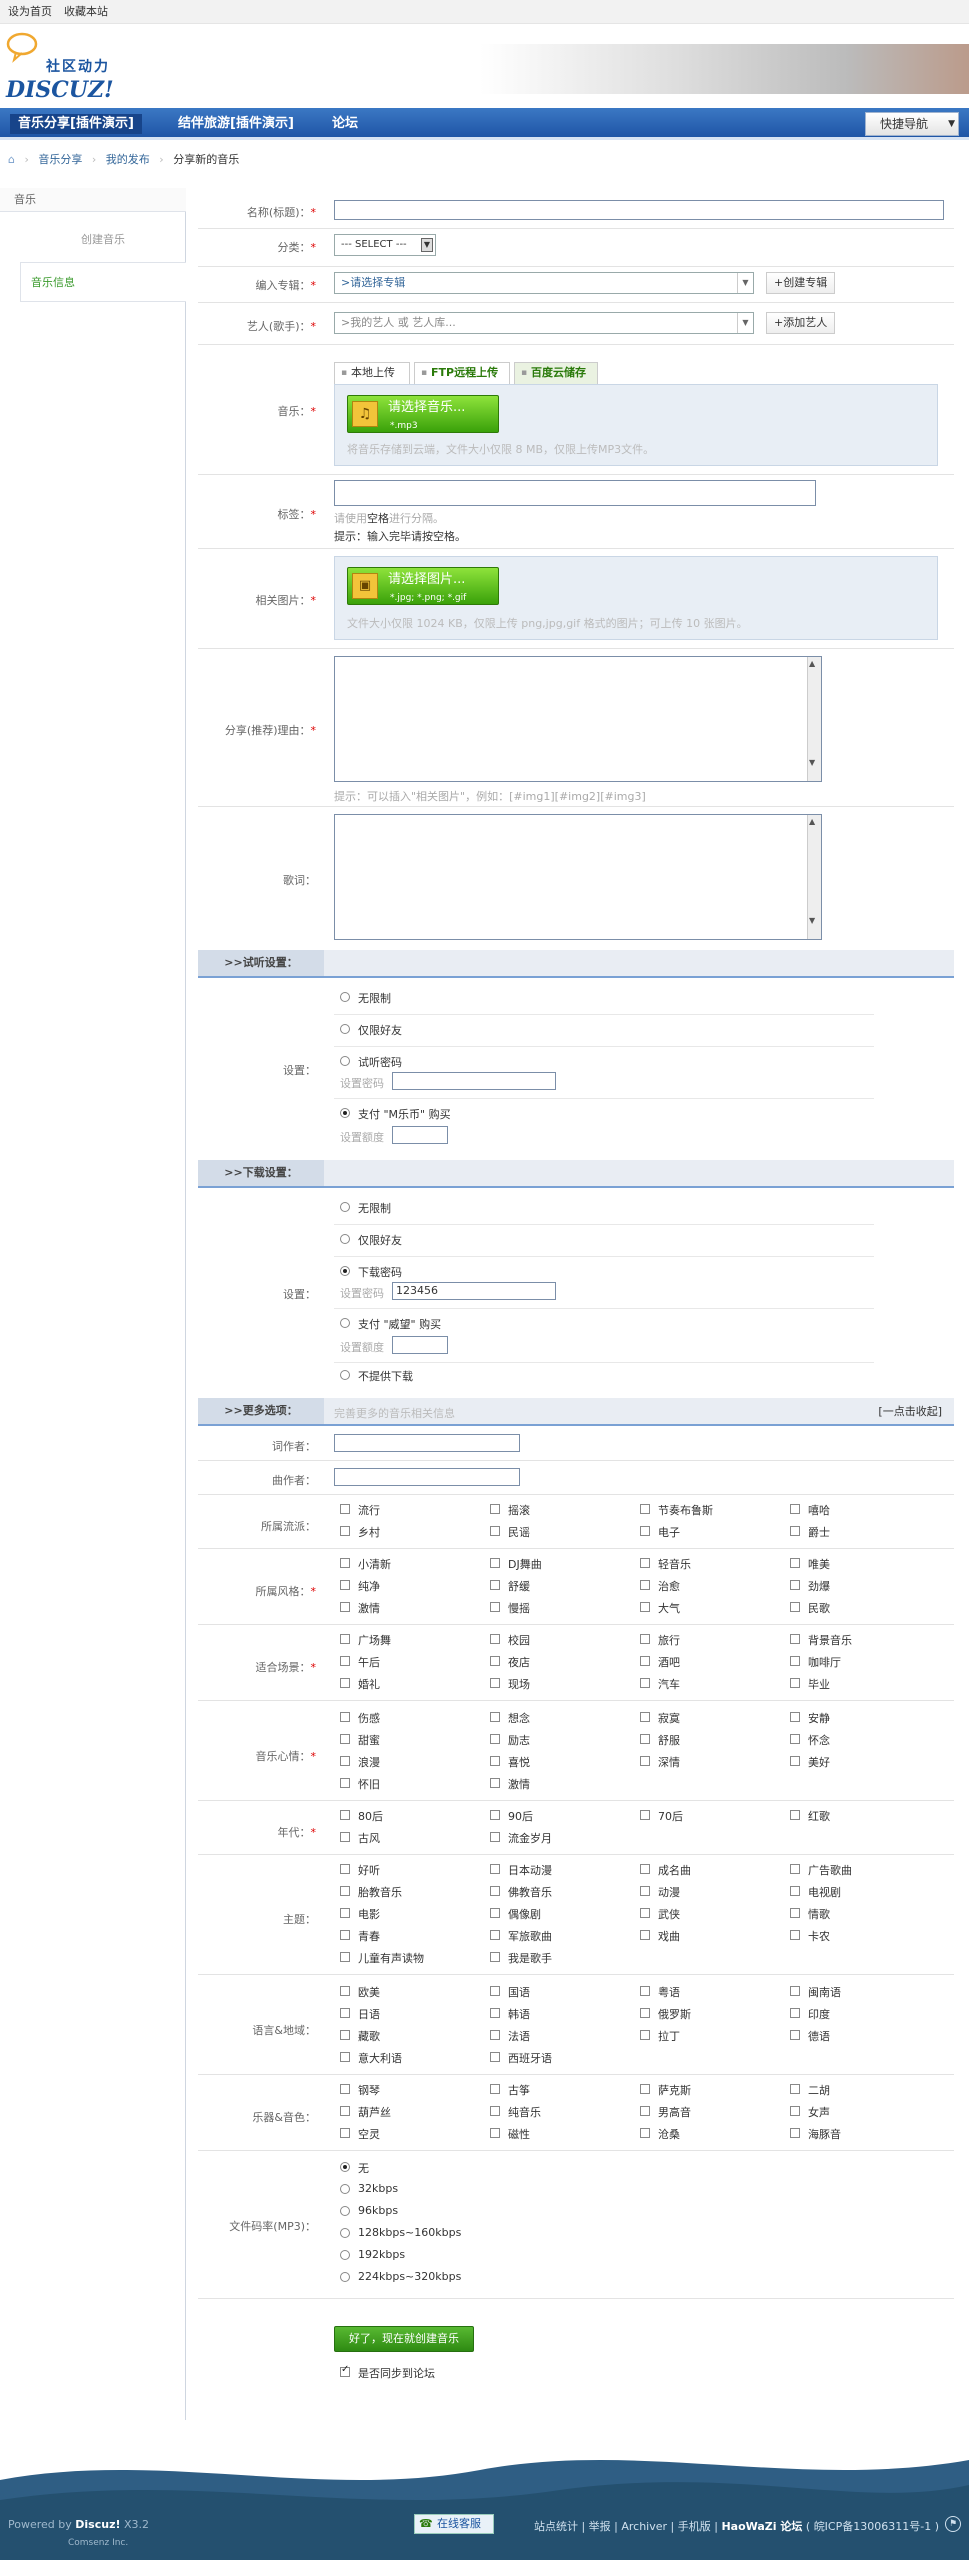 The image size is (969, 2560). I want to click on nav-music-share: 音乐分享[插件演示], so click(76, 124).